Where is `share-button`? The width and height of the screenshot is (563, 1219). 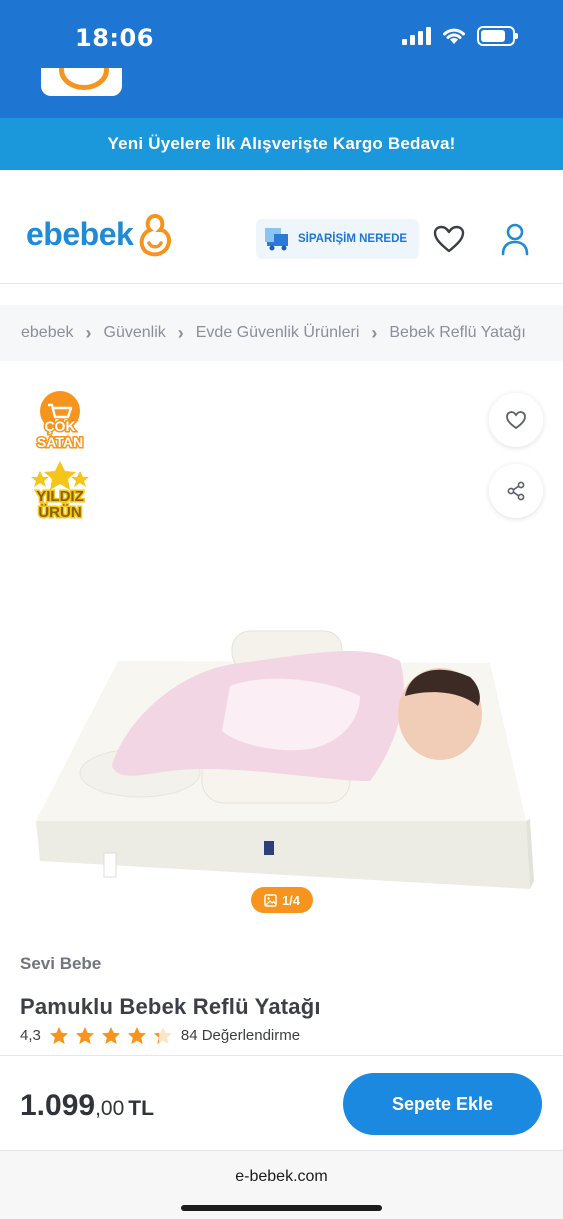 share-button is located at coordinates (516, 491).